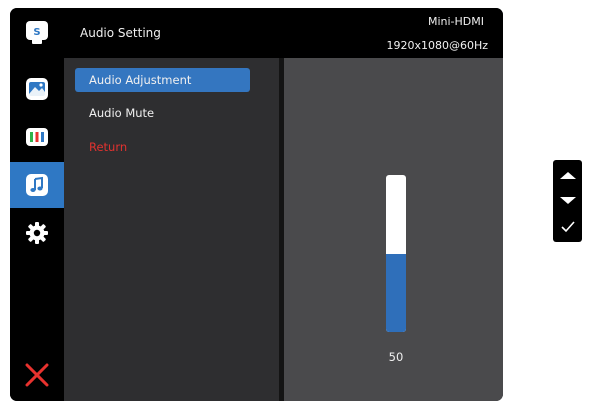 The width and height of the screenshot is (590, 410). I want to click on confirm-button, so click(567, 227).